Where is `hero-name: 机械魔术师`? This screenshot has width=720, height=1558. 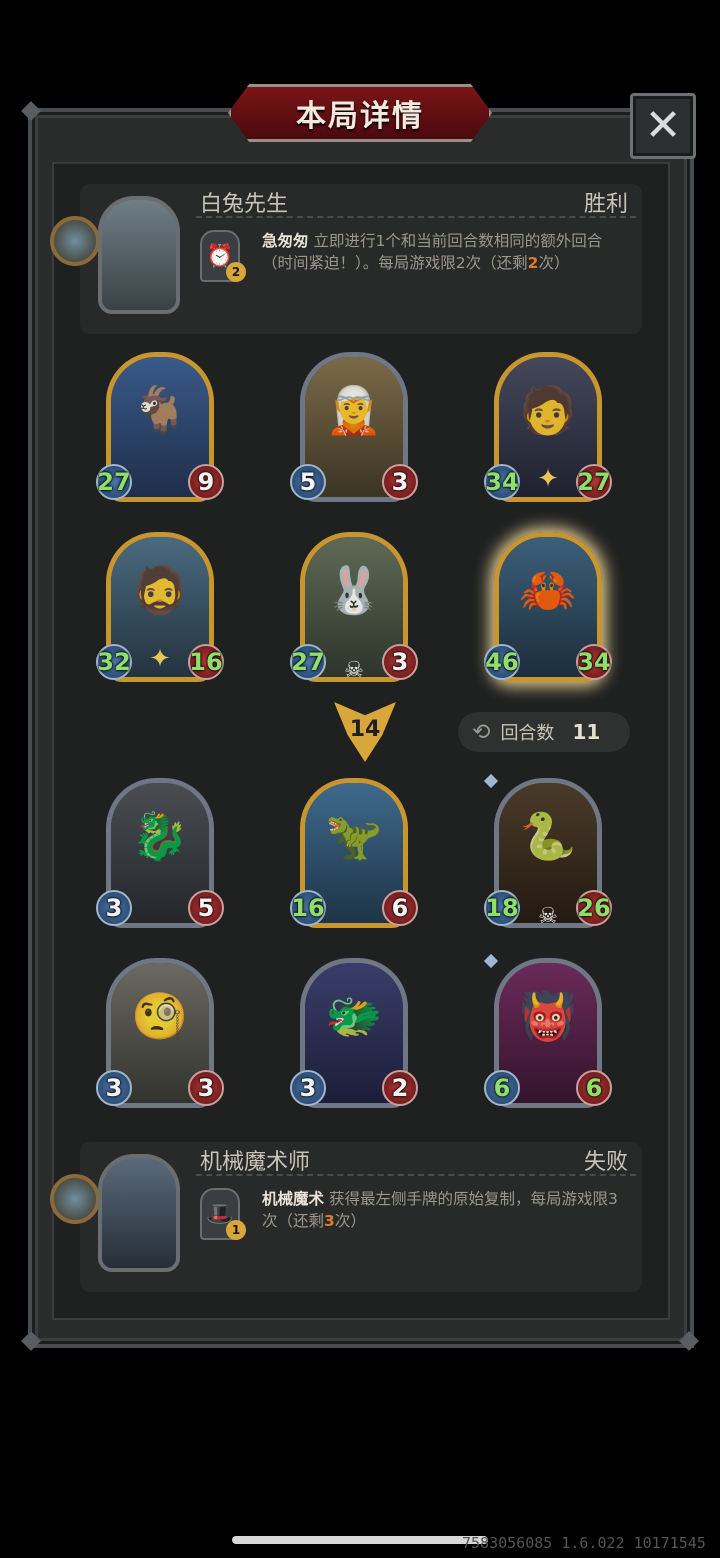
hero-name: 机械魔术师 is located at coordinates (255, 1162).